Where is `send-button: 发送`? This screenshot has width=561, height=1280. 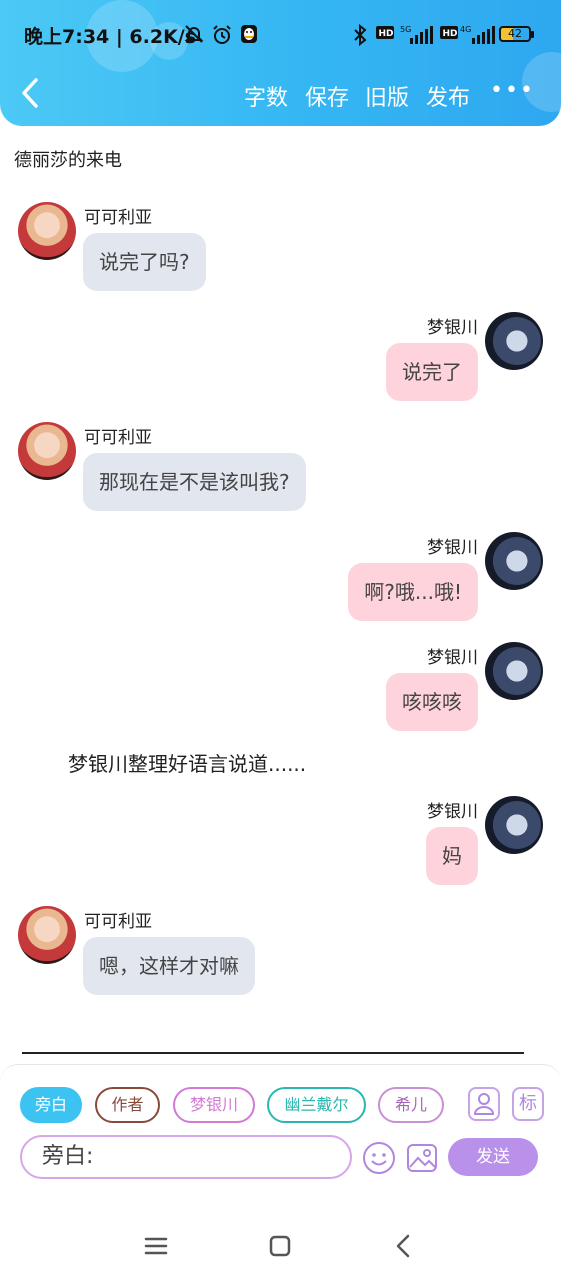 send-button: 发送 is located at coordinates (493, 1157).